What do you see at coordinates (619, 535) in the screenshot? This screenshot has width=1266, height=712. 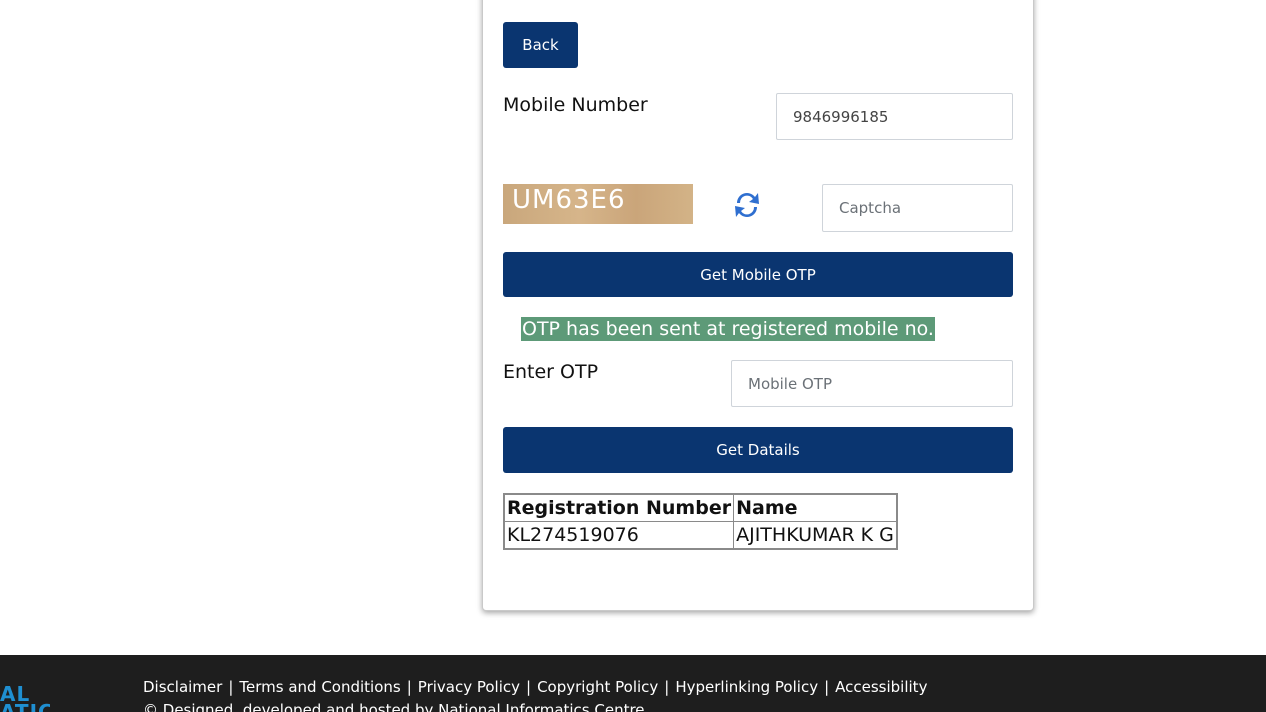 I see `registration-number-cell: KL274519076` at bounding box center [619, 535].